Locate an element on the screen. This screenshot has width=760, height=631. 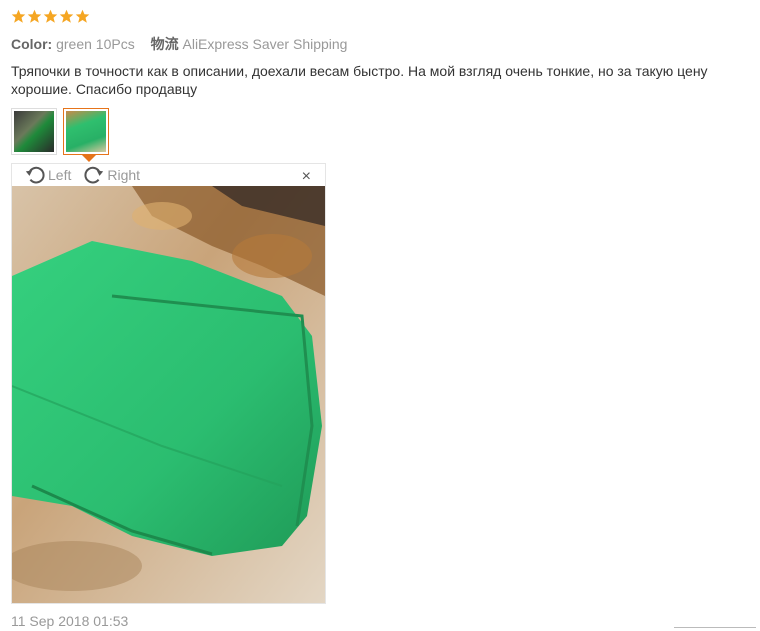
star-rating is located at coordinates (50, 16).